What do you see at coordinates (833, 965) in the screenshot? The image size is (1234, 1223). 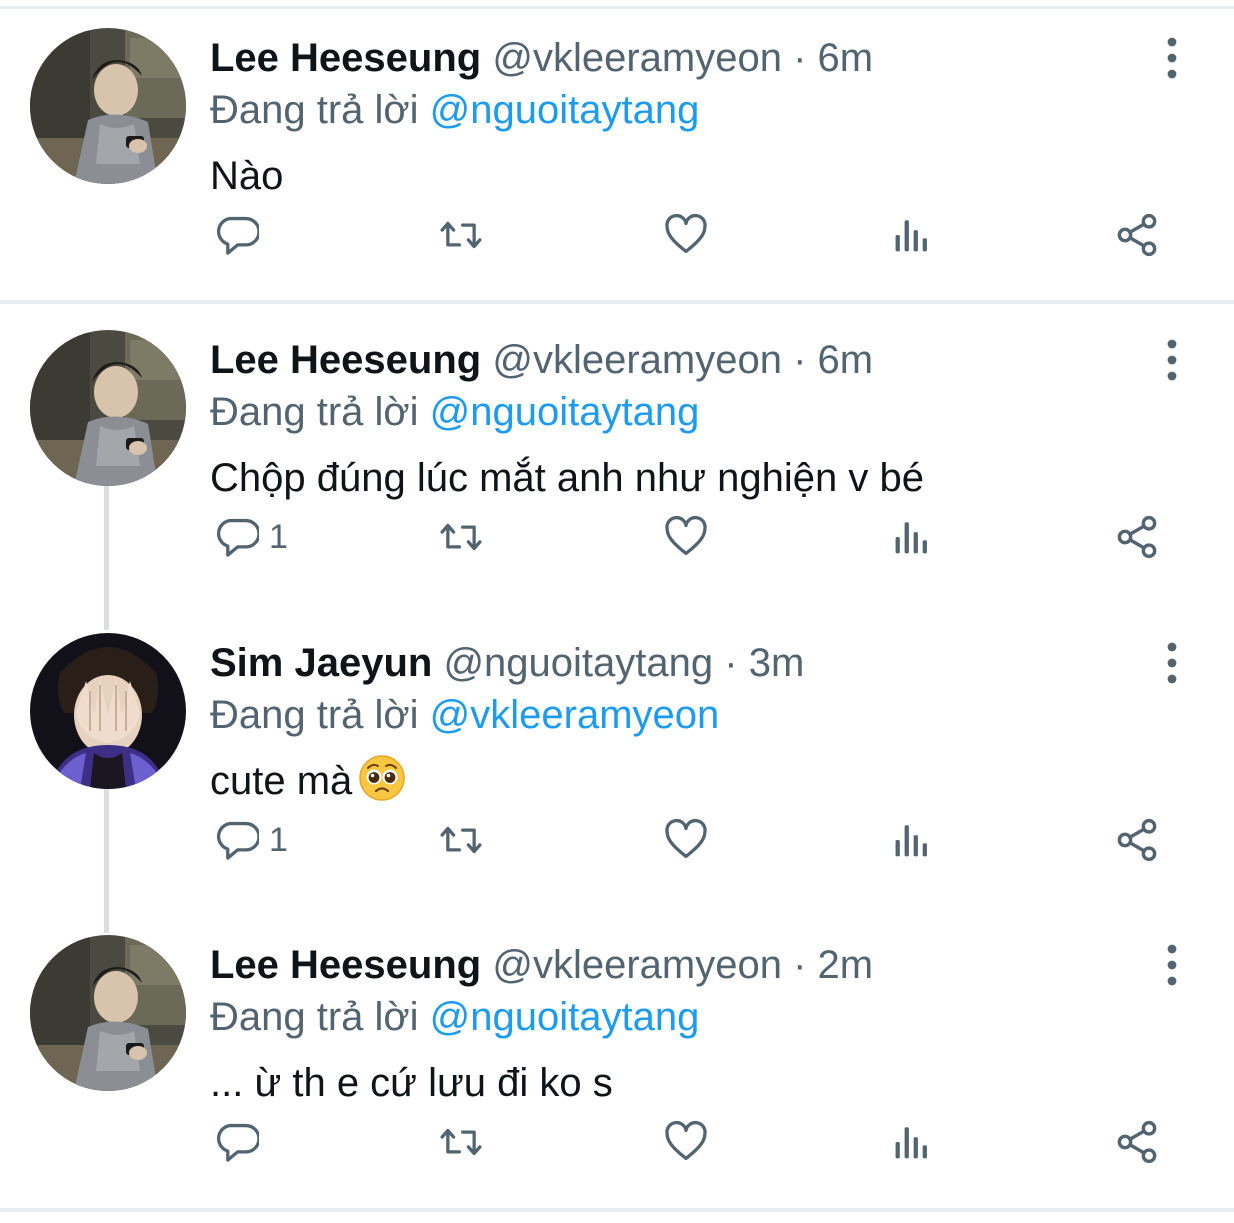 I see `timestamp: · 2m` at bounding box center [833, 965].